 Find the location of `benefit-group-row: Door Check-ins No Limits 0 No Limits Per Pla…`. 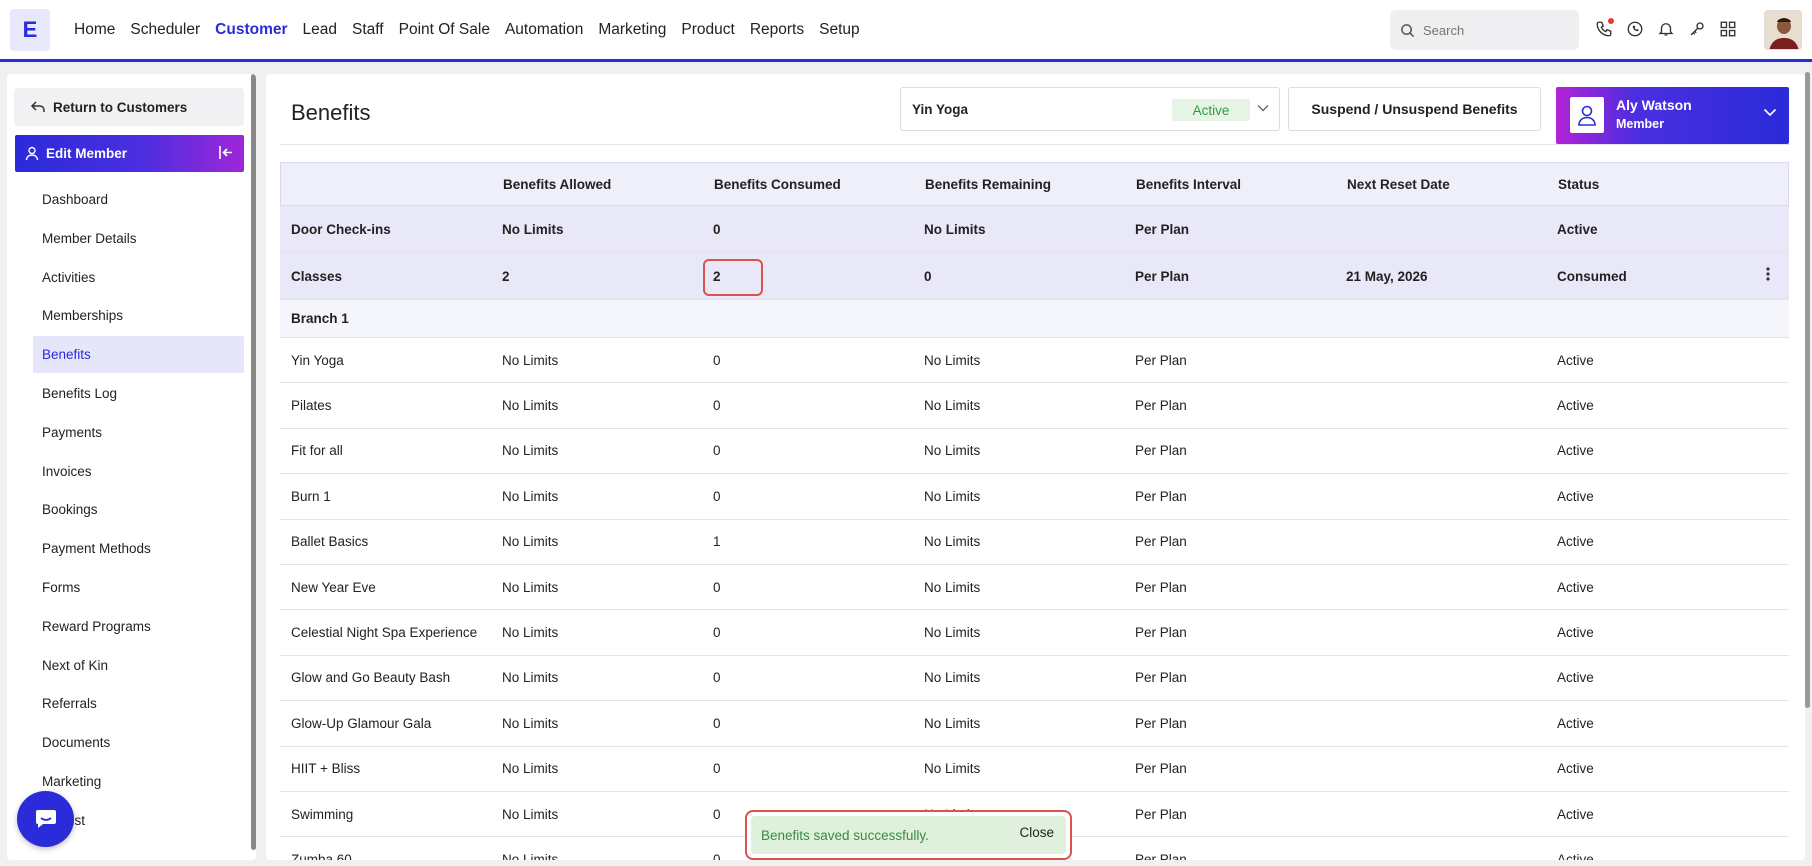

benefit-group-row: Door Check-ins No Limits 0 No Limits Per Pla… is located at coordinates (1034, 229).